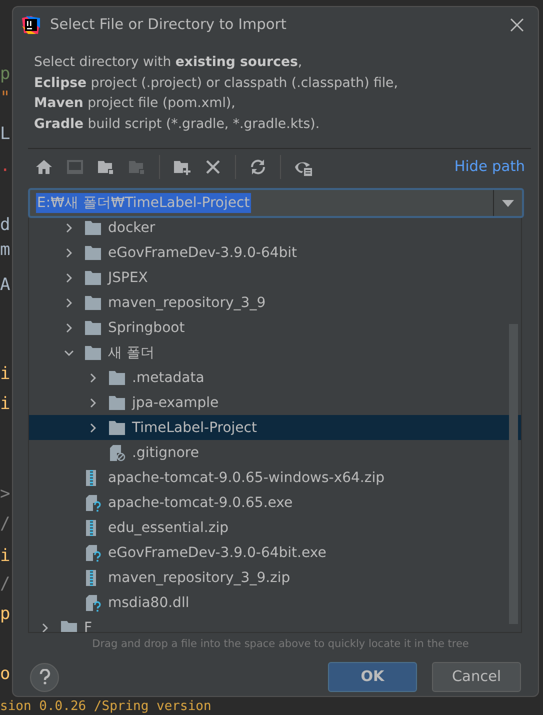 The height and width of the screenshot is (715, 543). Describe the element at coordinates (5, 285) in the screenshot. I see `code-fragment: A` at that location.